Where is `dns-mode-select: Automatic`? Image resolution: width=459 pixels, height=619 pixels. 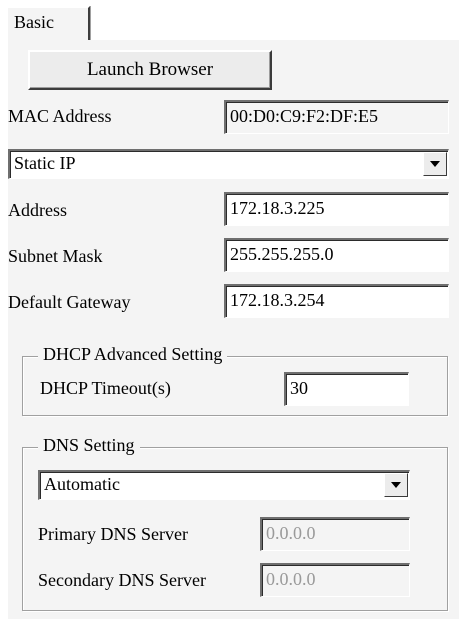
dns-mode-select: Automatic is located at coordinates (224, 485).